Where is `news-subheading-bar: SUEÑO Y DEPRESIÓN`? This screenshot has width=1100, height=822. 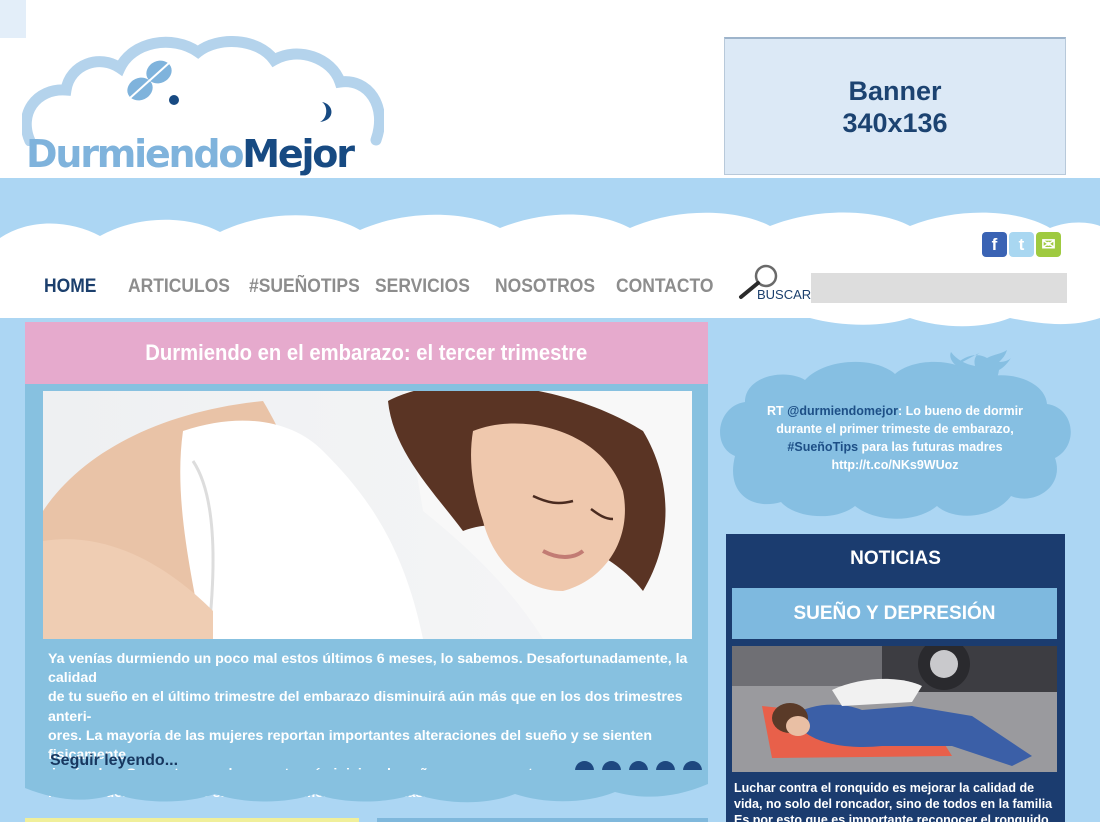 news-subheading-bar: SUEÑO Y DEPRESIÓN is located at coordinates (894, 613).